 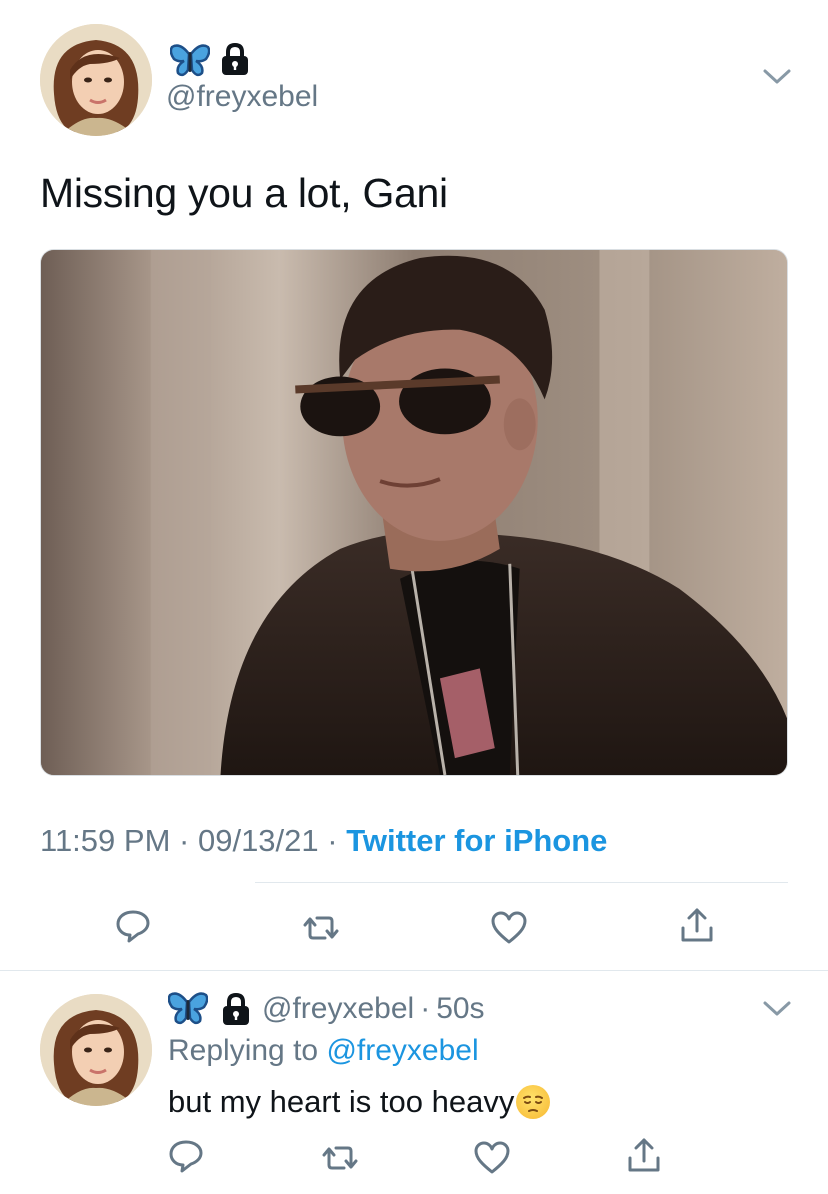 I want to click on reply-text-row: but my heart is too heavy, so click(x=359, y=1102).